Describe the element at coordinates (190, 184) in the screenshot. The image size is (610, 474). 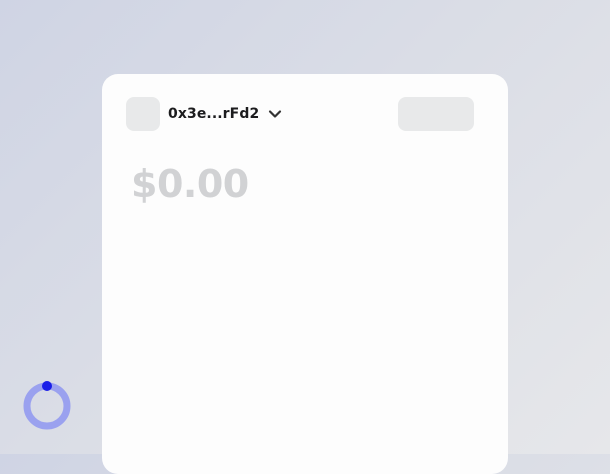
I see `balance-amount: $0.00` at that location.